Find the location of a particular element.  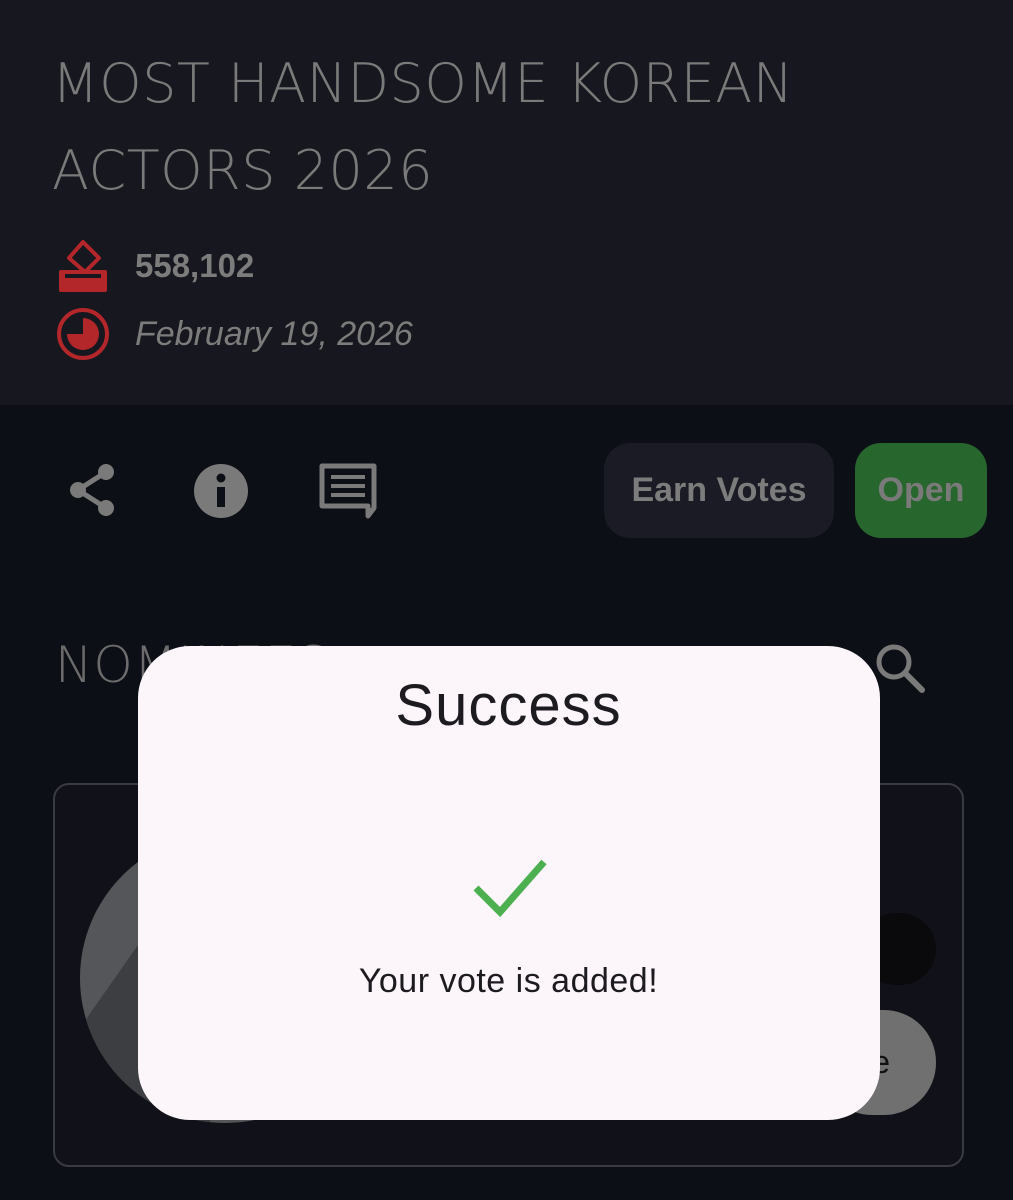

earn-votes-button: Earn Votes is located at coordinates (719, 490).